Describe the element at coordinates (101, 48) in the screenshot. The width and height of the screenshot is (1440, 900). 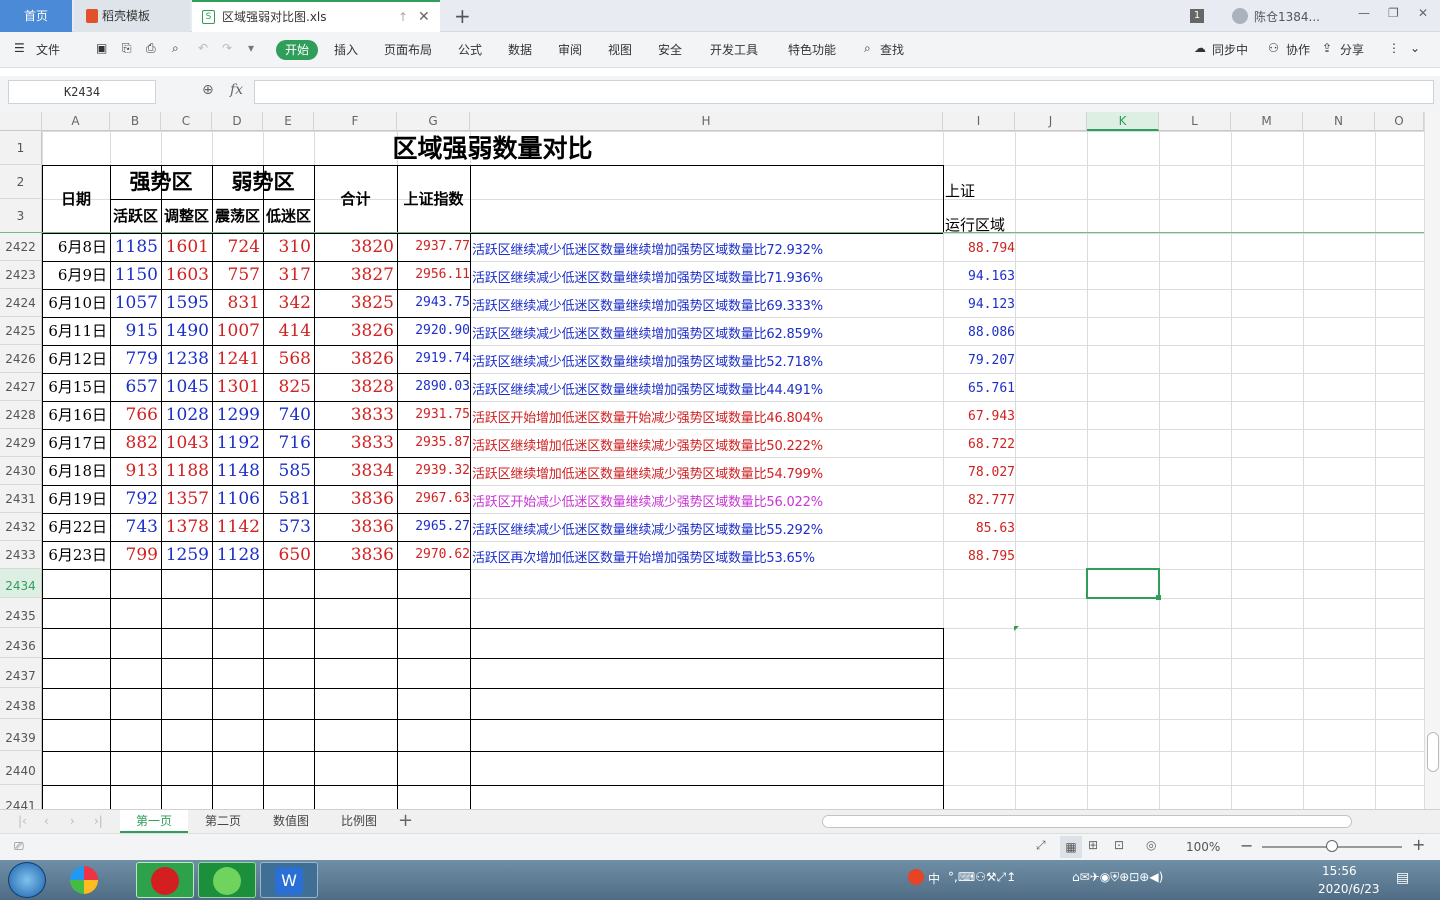
I see `save-icon: ▣` at that location.